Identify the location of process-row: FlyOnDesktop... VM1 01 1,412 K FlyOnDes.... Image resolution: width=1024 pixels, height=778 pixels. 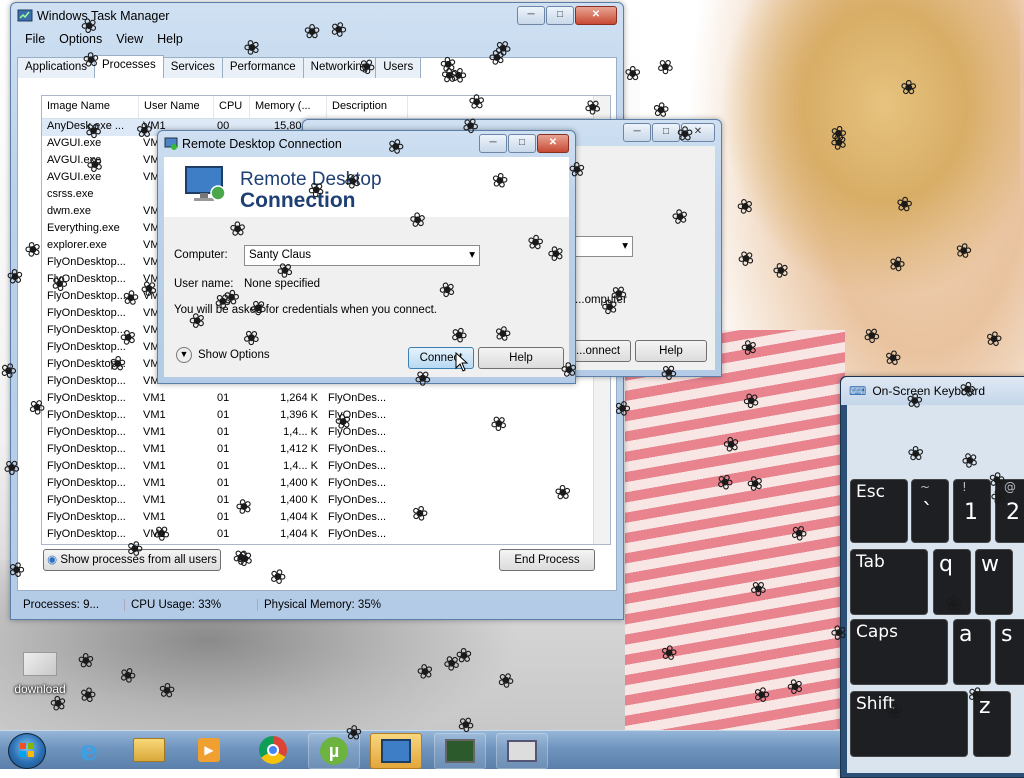
(326, 450).